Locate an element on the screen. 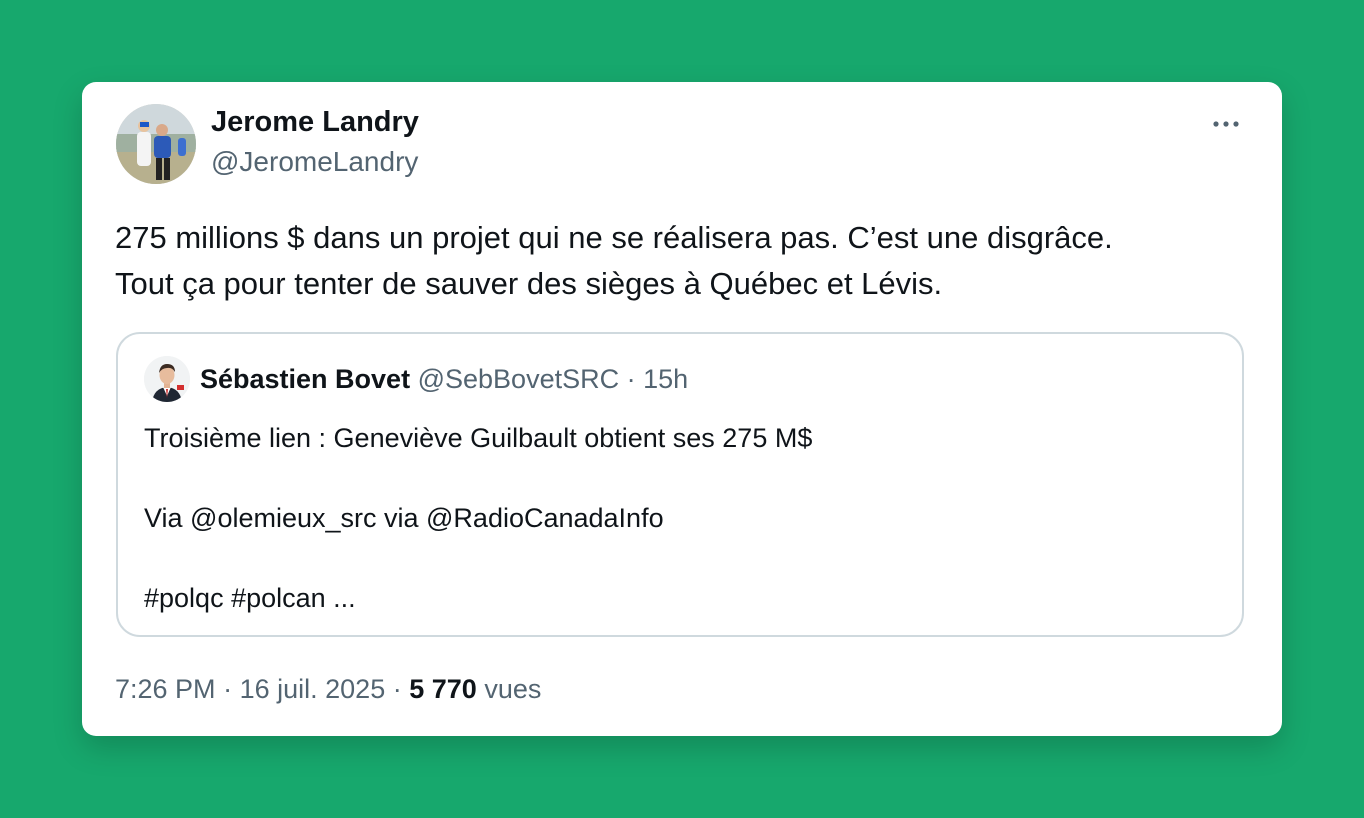 The height and width of the screenshot is (818, 1364). views-label: vues is located at coordinates (513, 689).